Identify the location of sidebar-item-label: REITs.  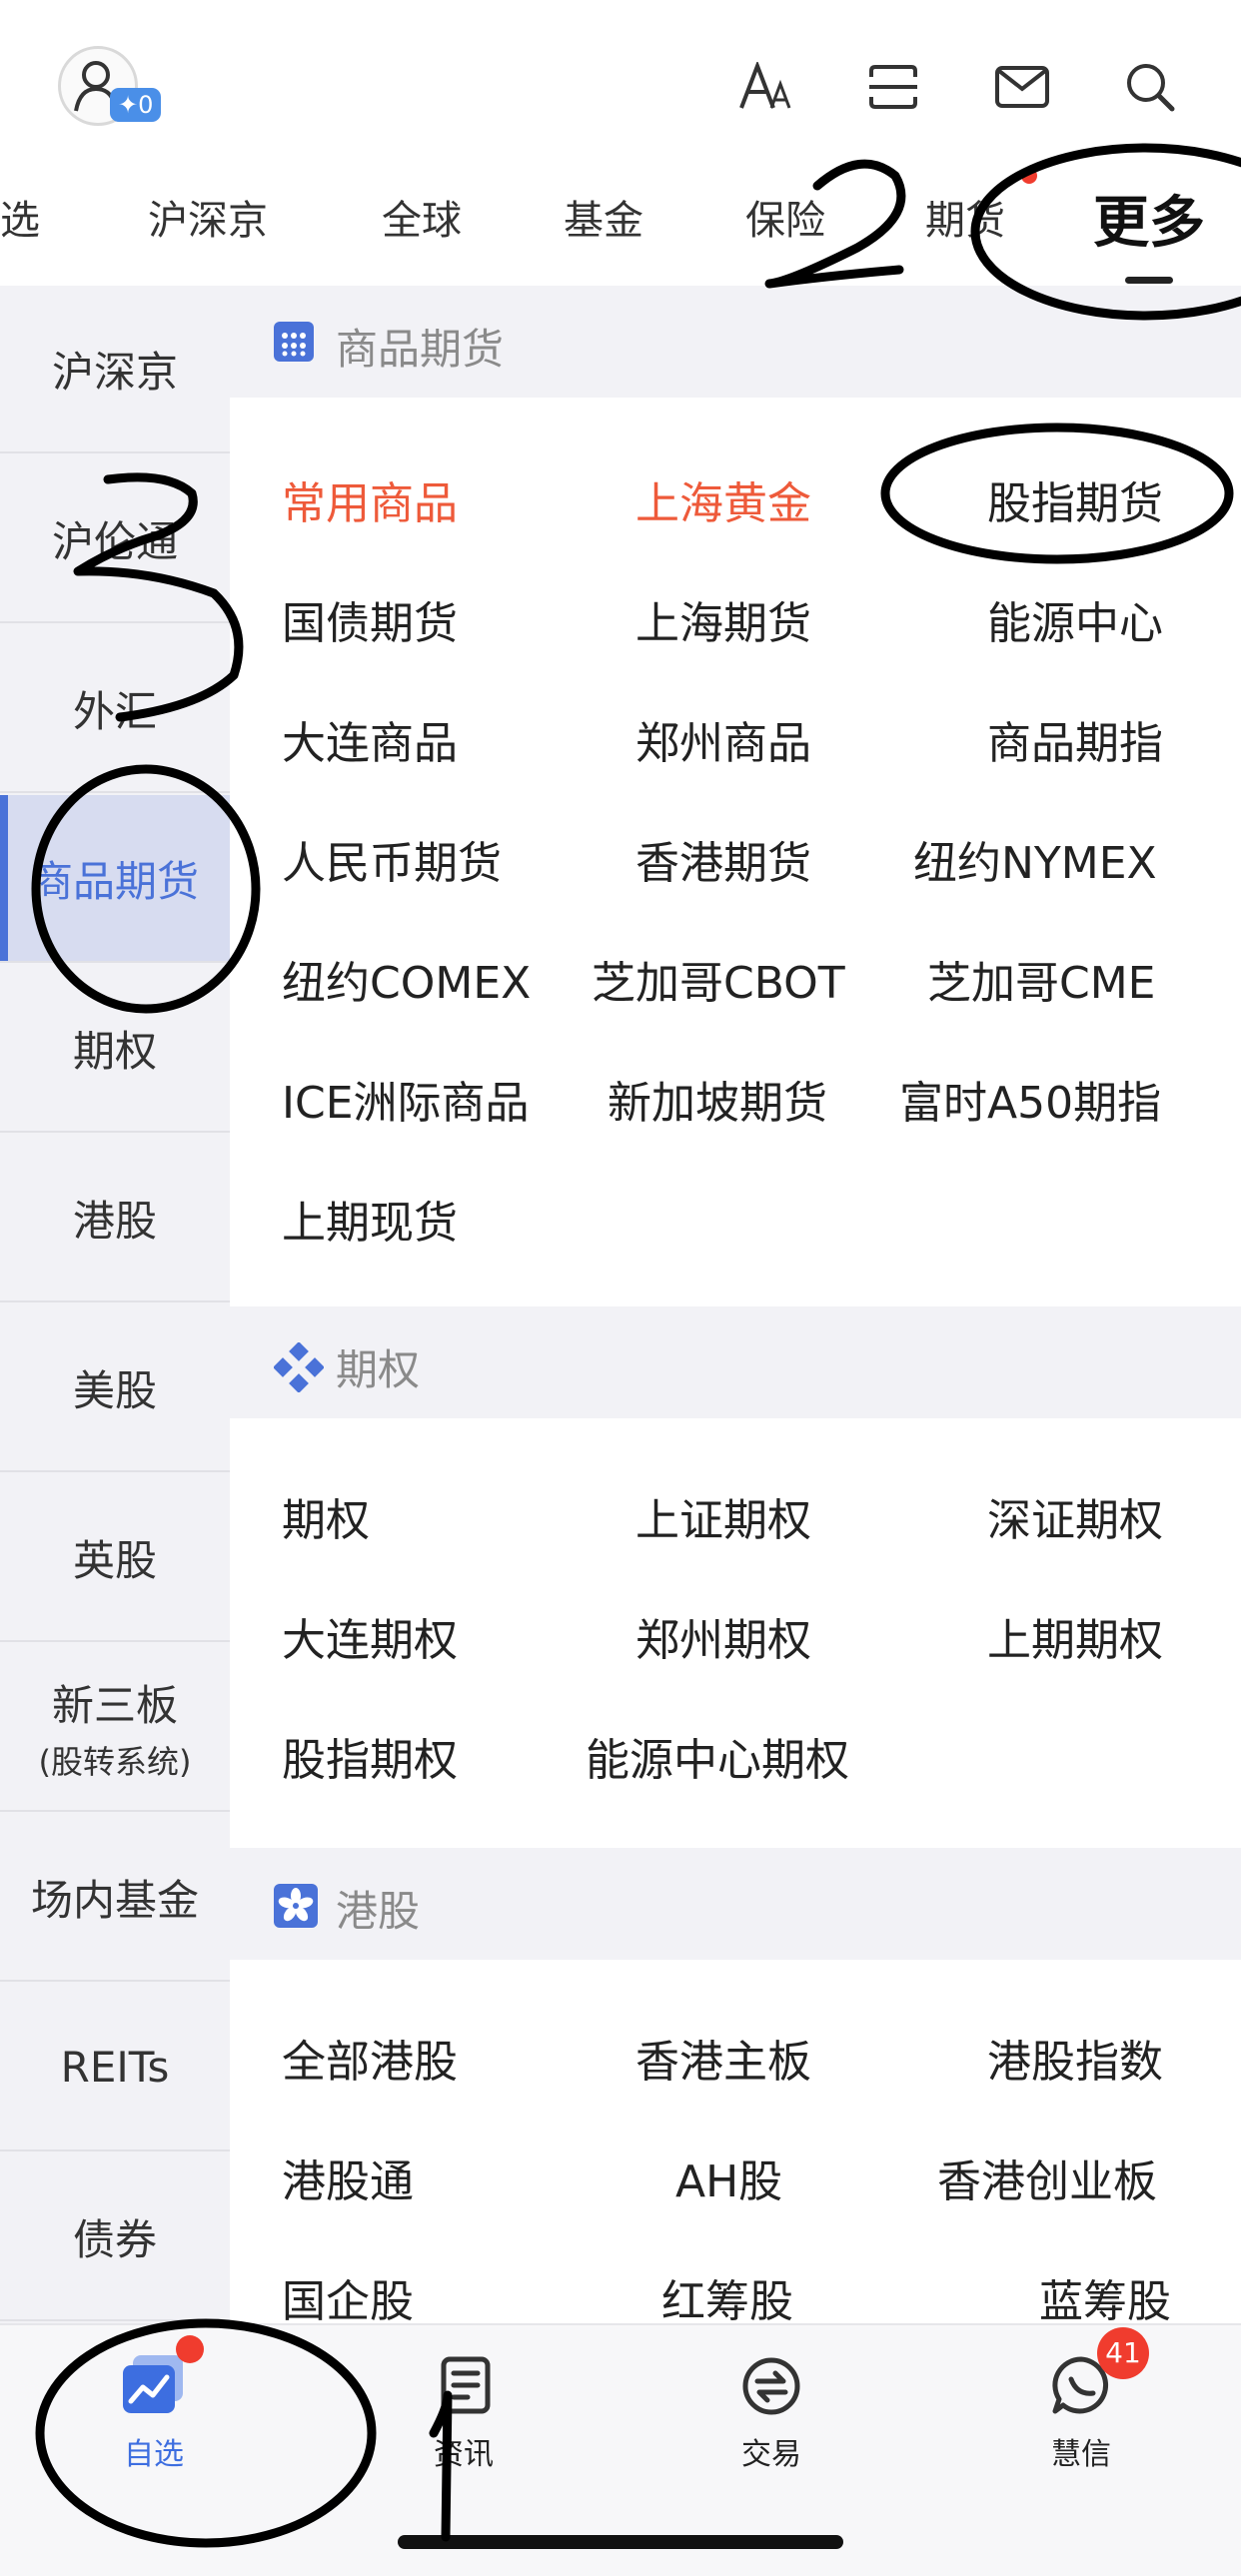
(115, 2067).